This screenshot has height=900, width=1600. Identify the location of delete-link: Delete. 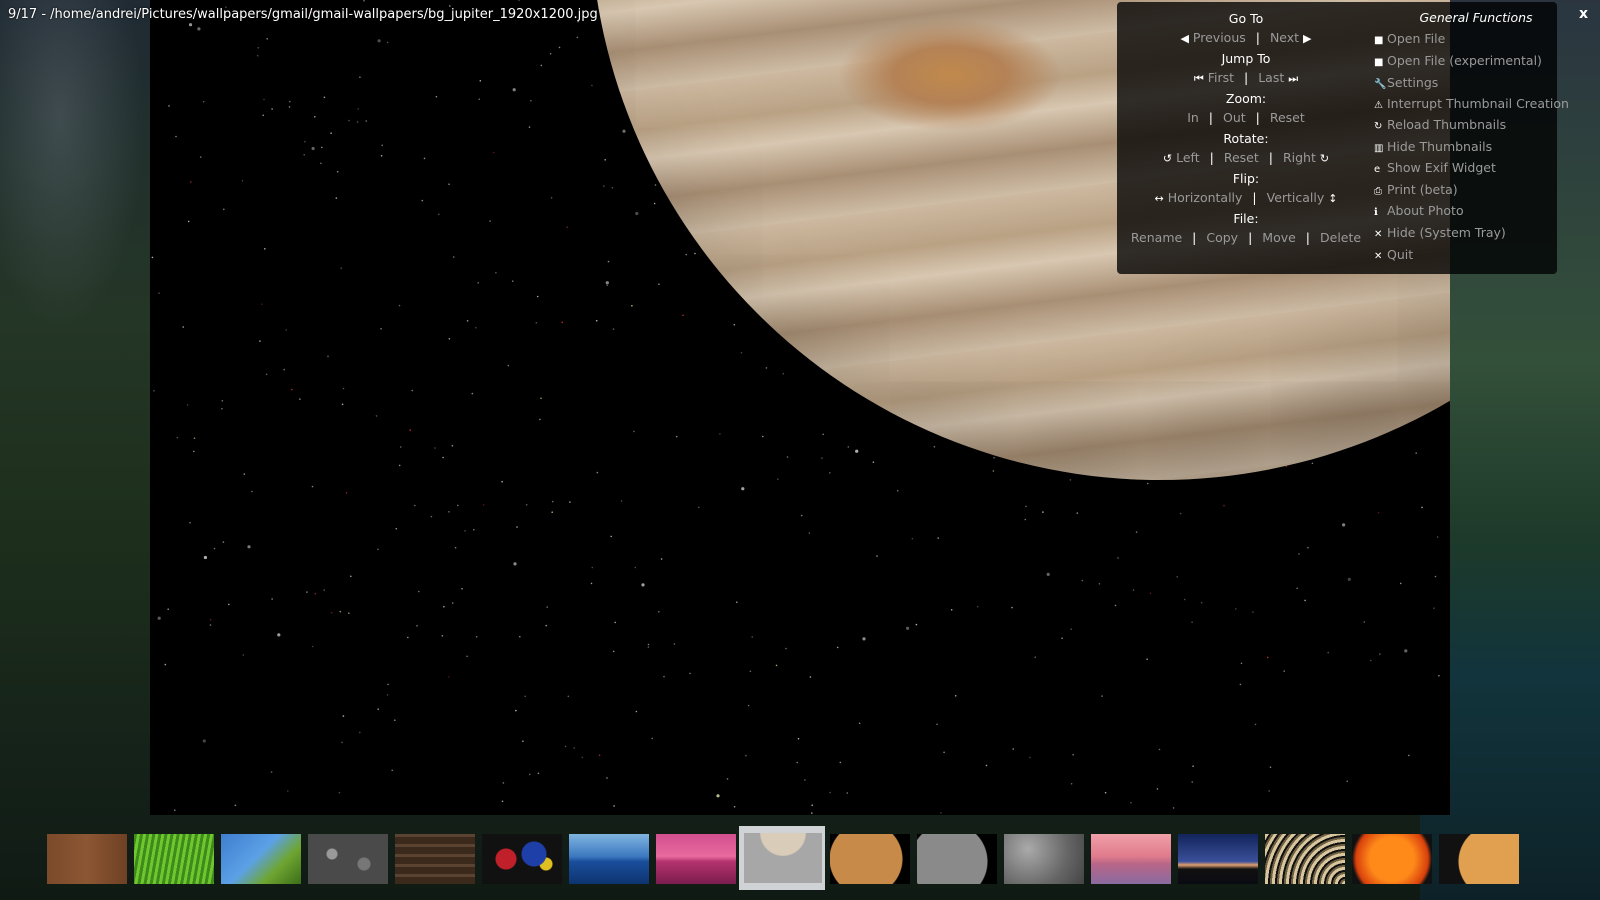
(1340, 237).